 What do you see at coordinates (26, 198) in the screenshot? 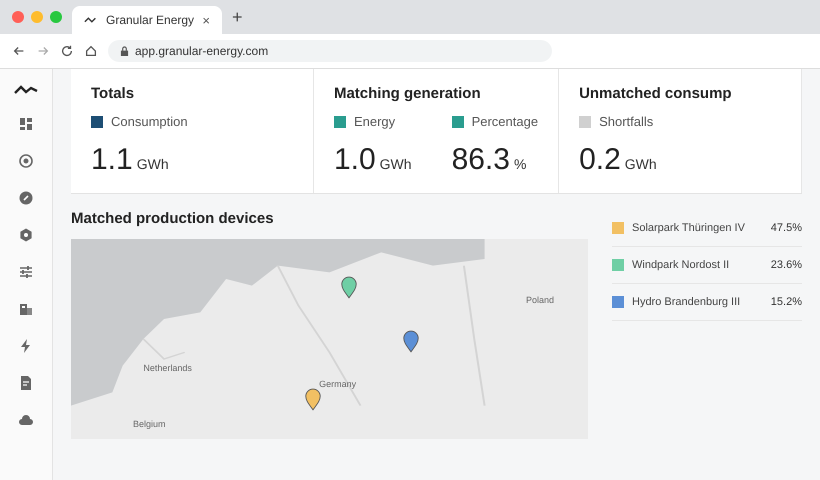
I see `gauge-icon` at bounding box center [26, 198].